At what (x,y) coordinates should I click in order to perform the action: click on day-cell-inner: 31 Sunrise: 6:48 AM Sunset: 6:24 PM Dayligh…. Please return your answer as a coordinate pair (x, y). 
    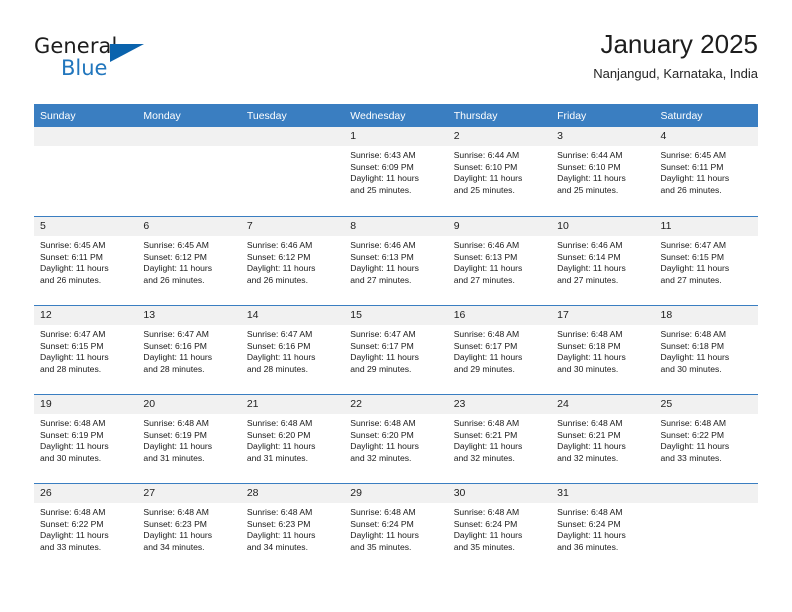
    Looking at the image, I should click on (603, 527).